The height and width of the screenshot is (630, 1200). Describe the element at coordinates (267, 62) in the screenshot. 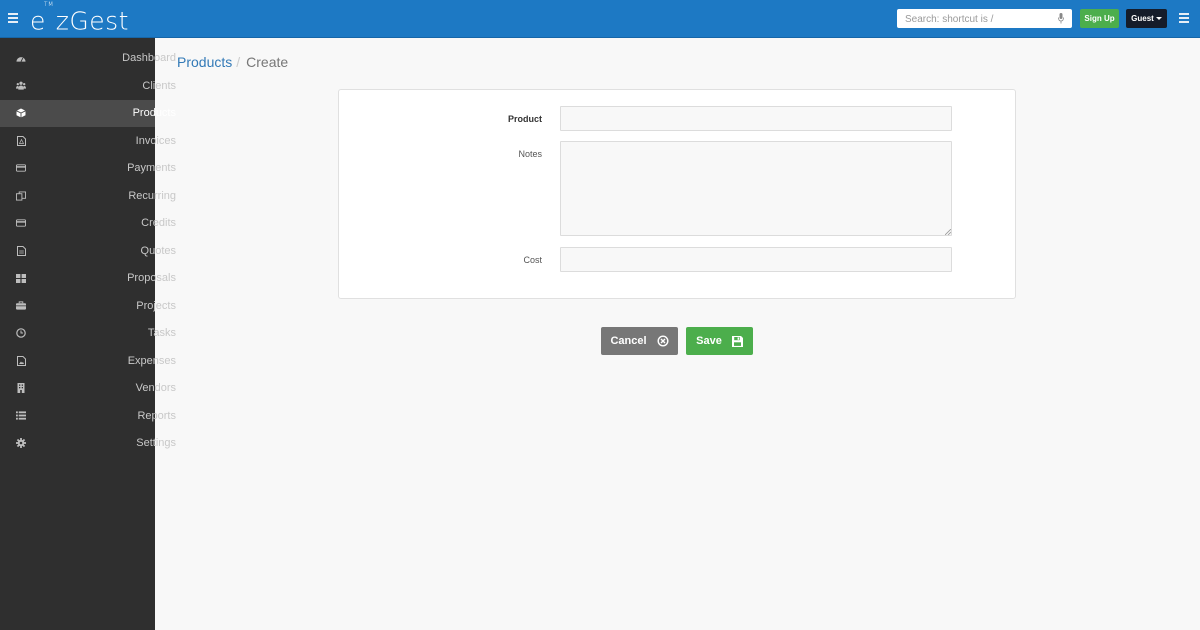

I see `breadcrumb-current: Create` at that location.